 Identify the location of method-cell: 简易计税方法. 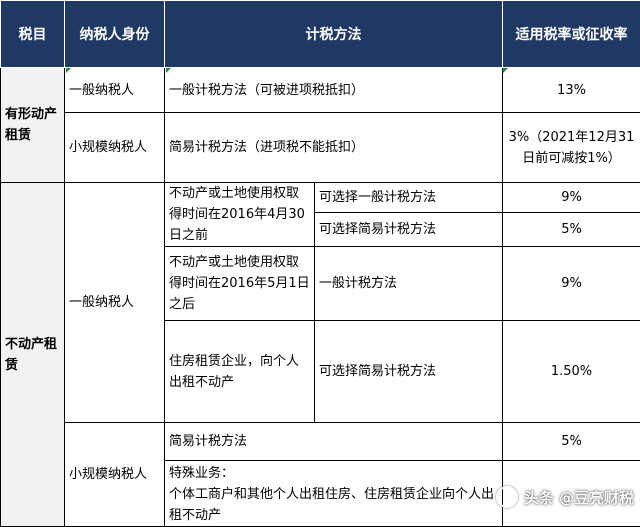
(334, 442).